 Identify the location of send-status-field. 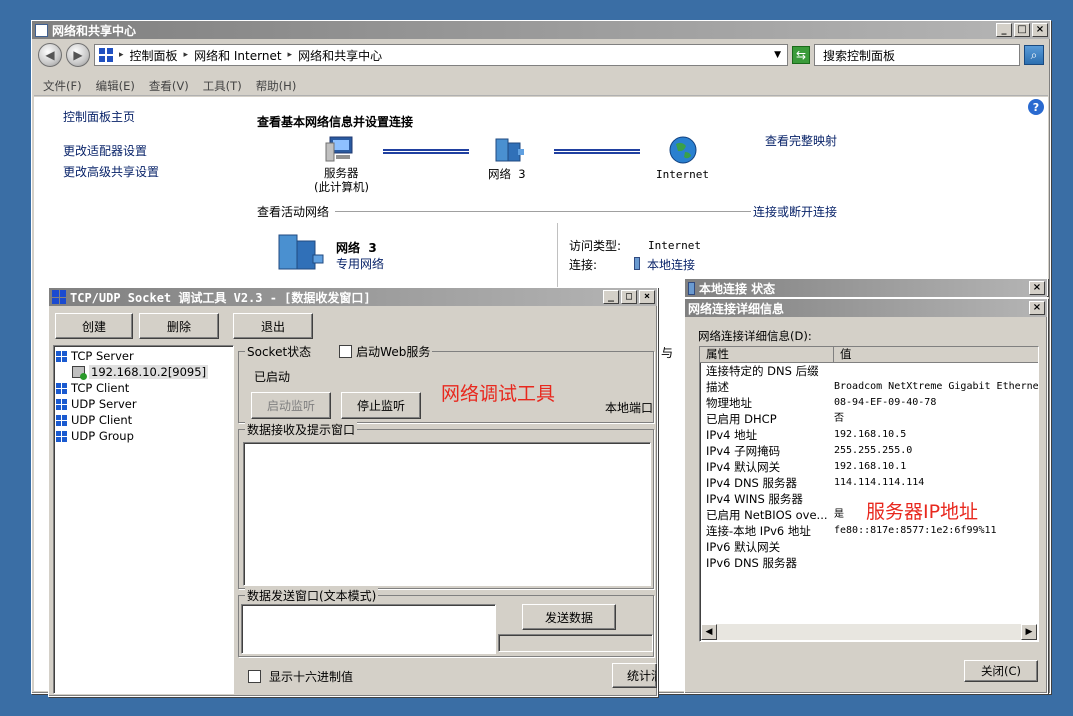
(575, 643).